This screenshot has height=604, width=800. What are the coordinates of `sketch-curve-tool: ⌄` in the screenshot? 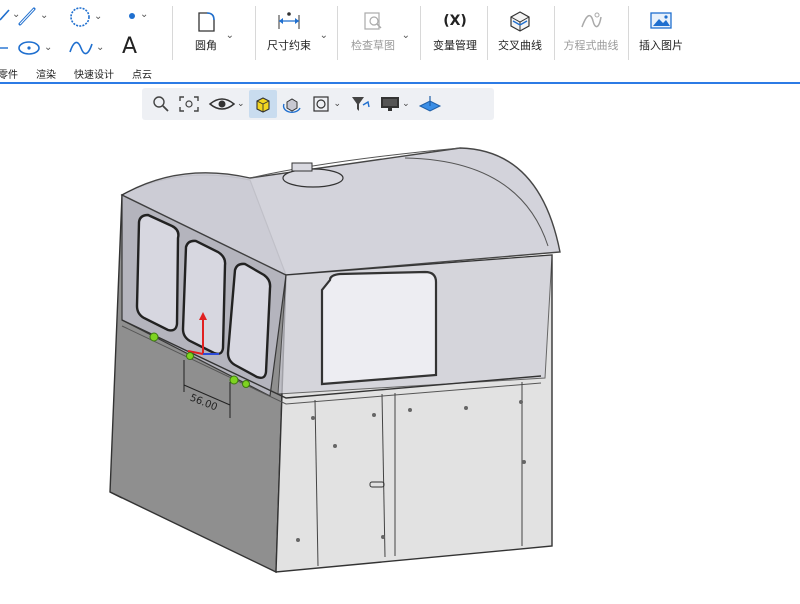 It's located at (86, 48).